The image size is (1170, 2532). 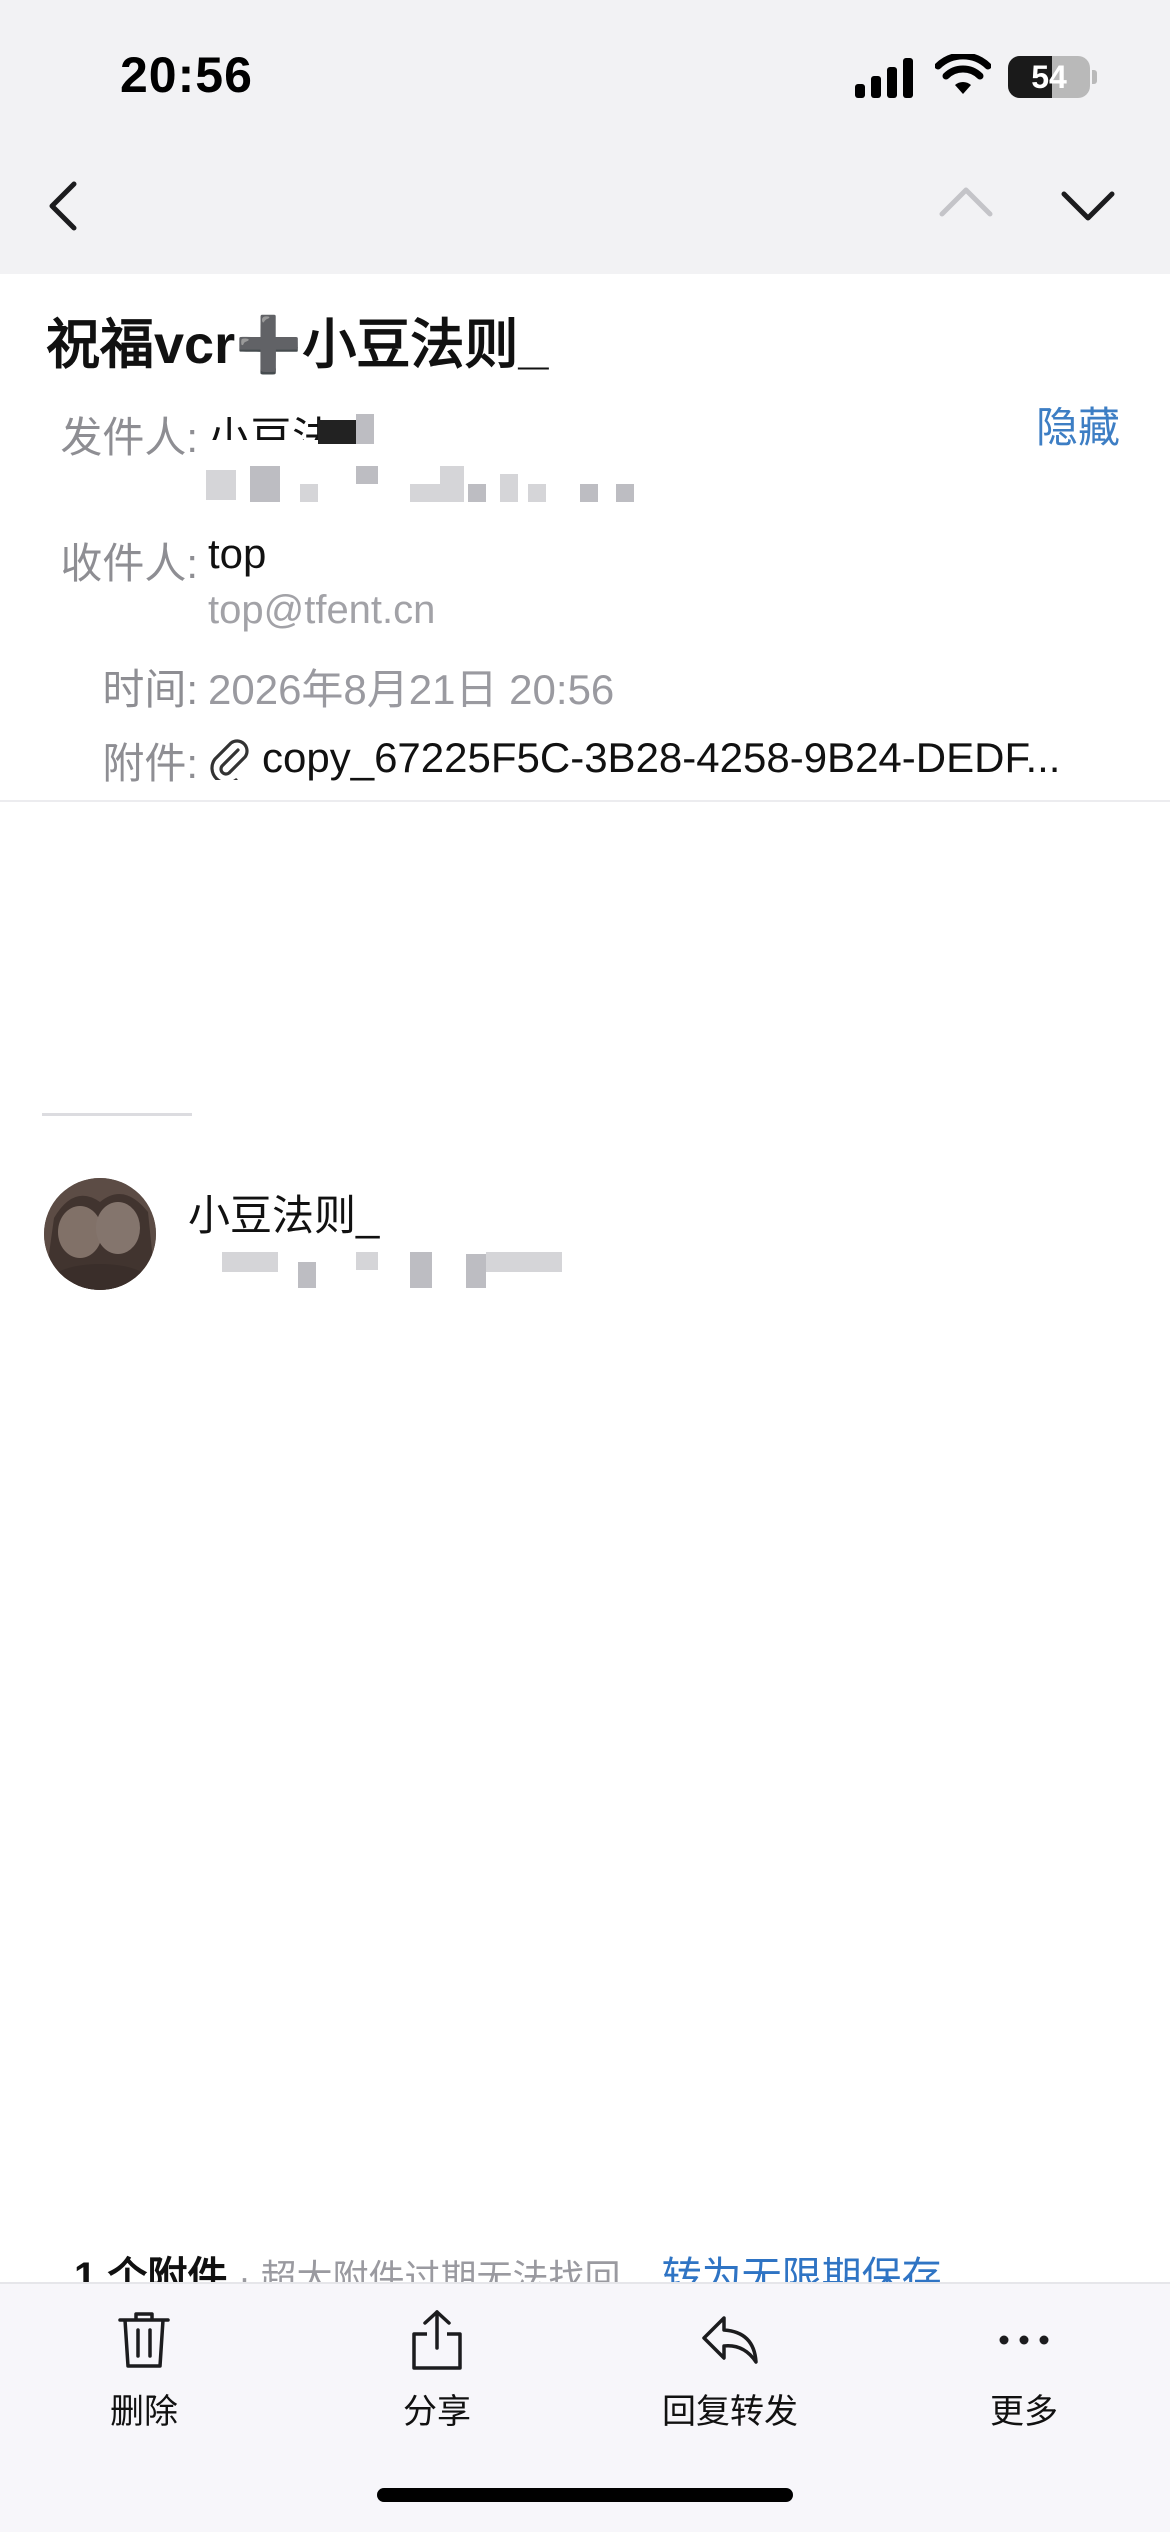 I want to click on delete-button: 删除, so click(x=144, y=2370).